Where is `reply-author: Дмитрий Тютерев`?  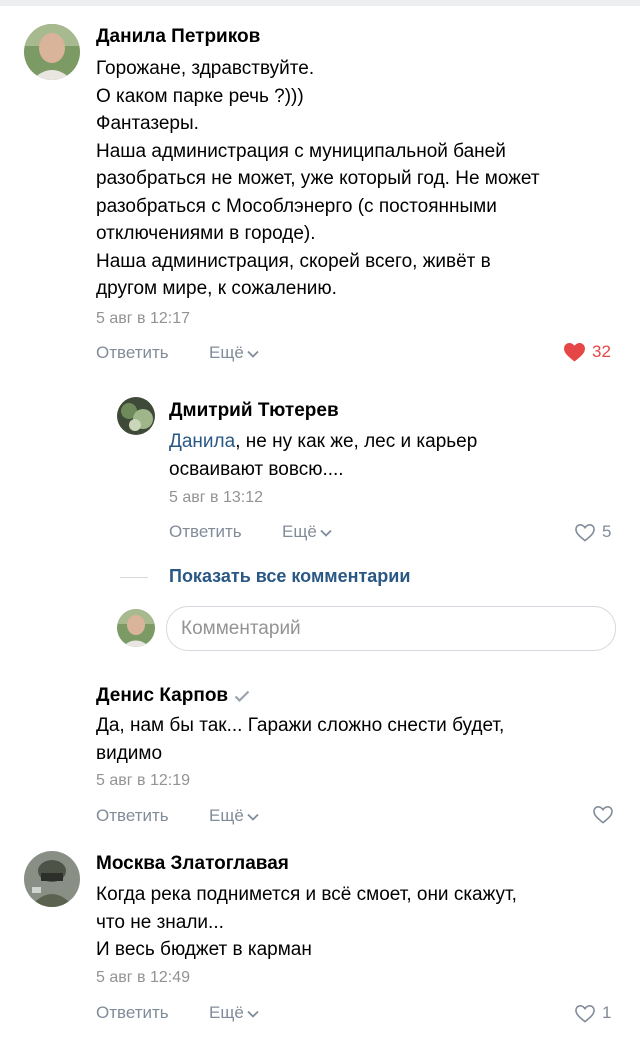
reply-author: Дмитрий Тютерев is located at coordinates (254, 411).